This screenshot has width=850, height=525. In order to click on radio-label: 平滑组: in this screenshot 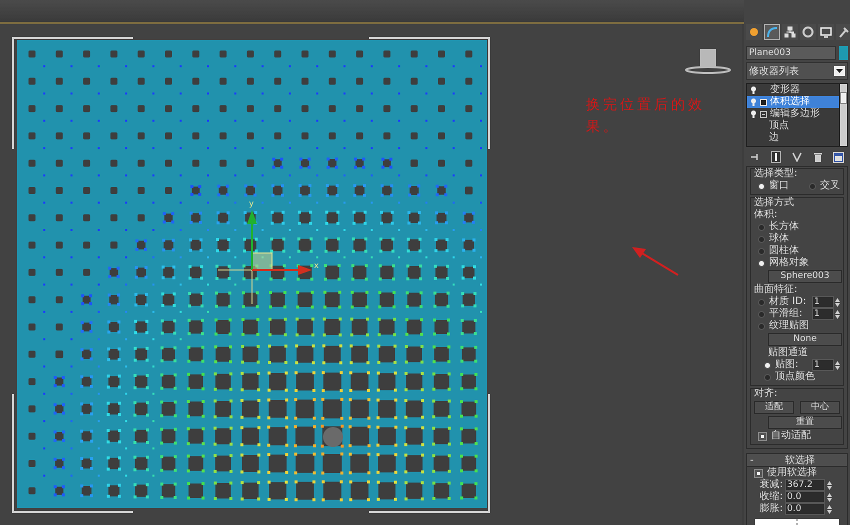, I will do `click(785, 314)`.